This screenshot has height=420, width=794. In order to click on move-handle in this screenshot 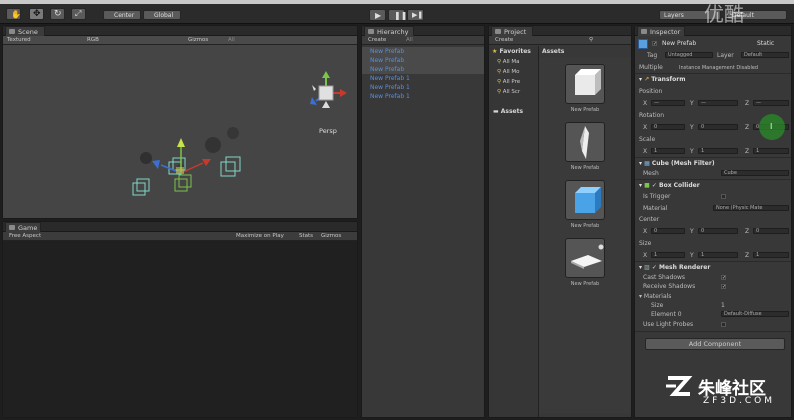, I will do `click(181, 156)`.